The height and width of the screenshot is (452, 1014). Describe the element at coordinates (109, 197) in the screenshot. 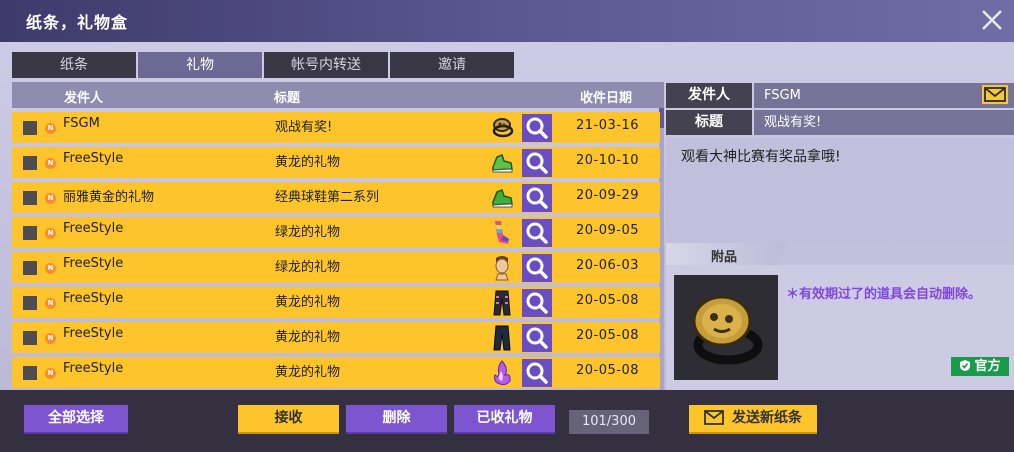

I see `row-sender: 丽雅黄金的礼物` at that location.